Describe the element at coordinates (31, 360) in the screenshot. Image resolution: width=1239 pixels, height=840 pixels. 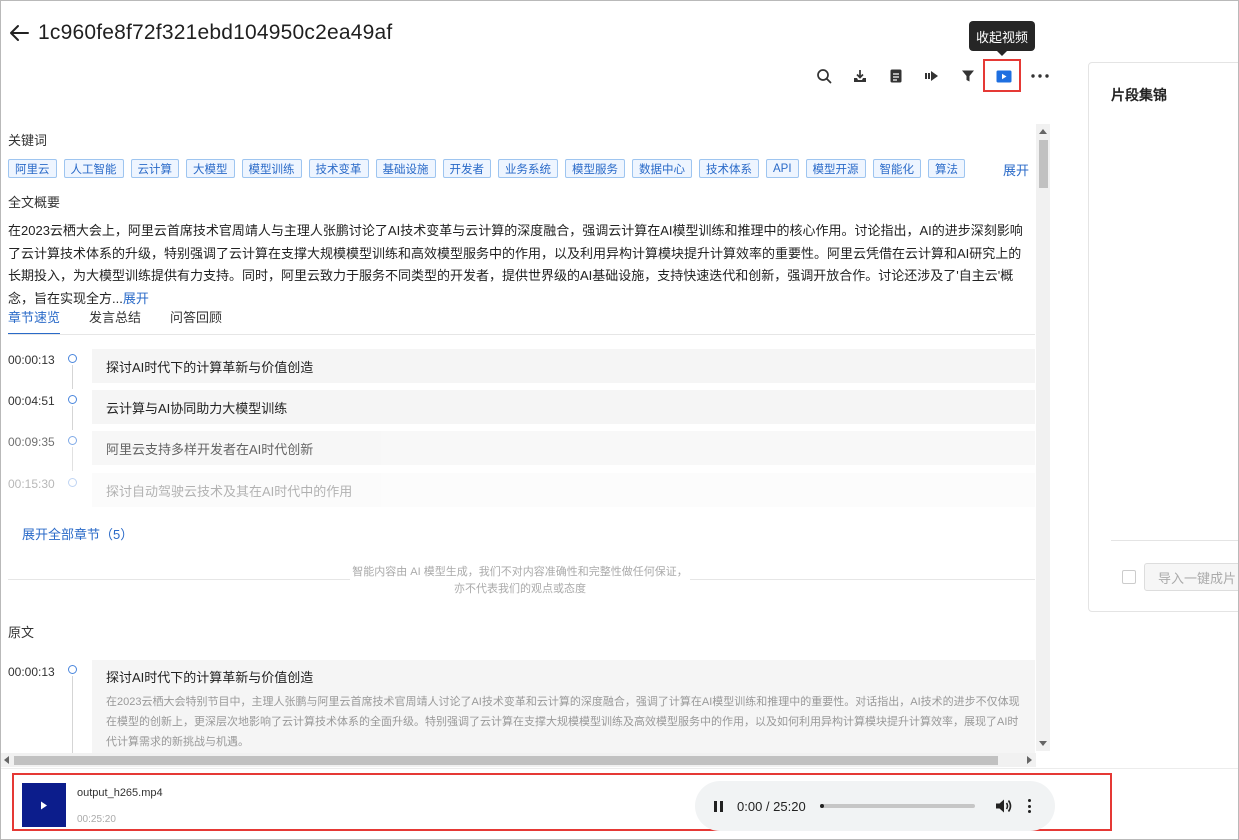
I see `chapter-time: 00:00:13` at that location.